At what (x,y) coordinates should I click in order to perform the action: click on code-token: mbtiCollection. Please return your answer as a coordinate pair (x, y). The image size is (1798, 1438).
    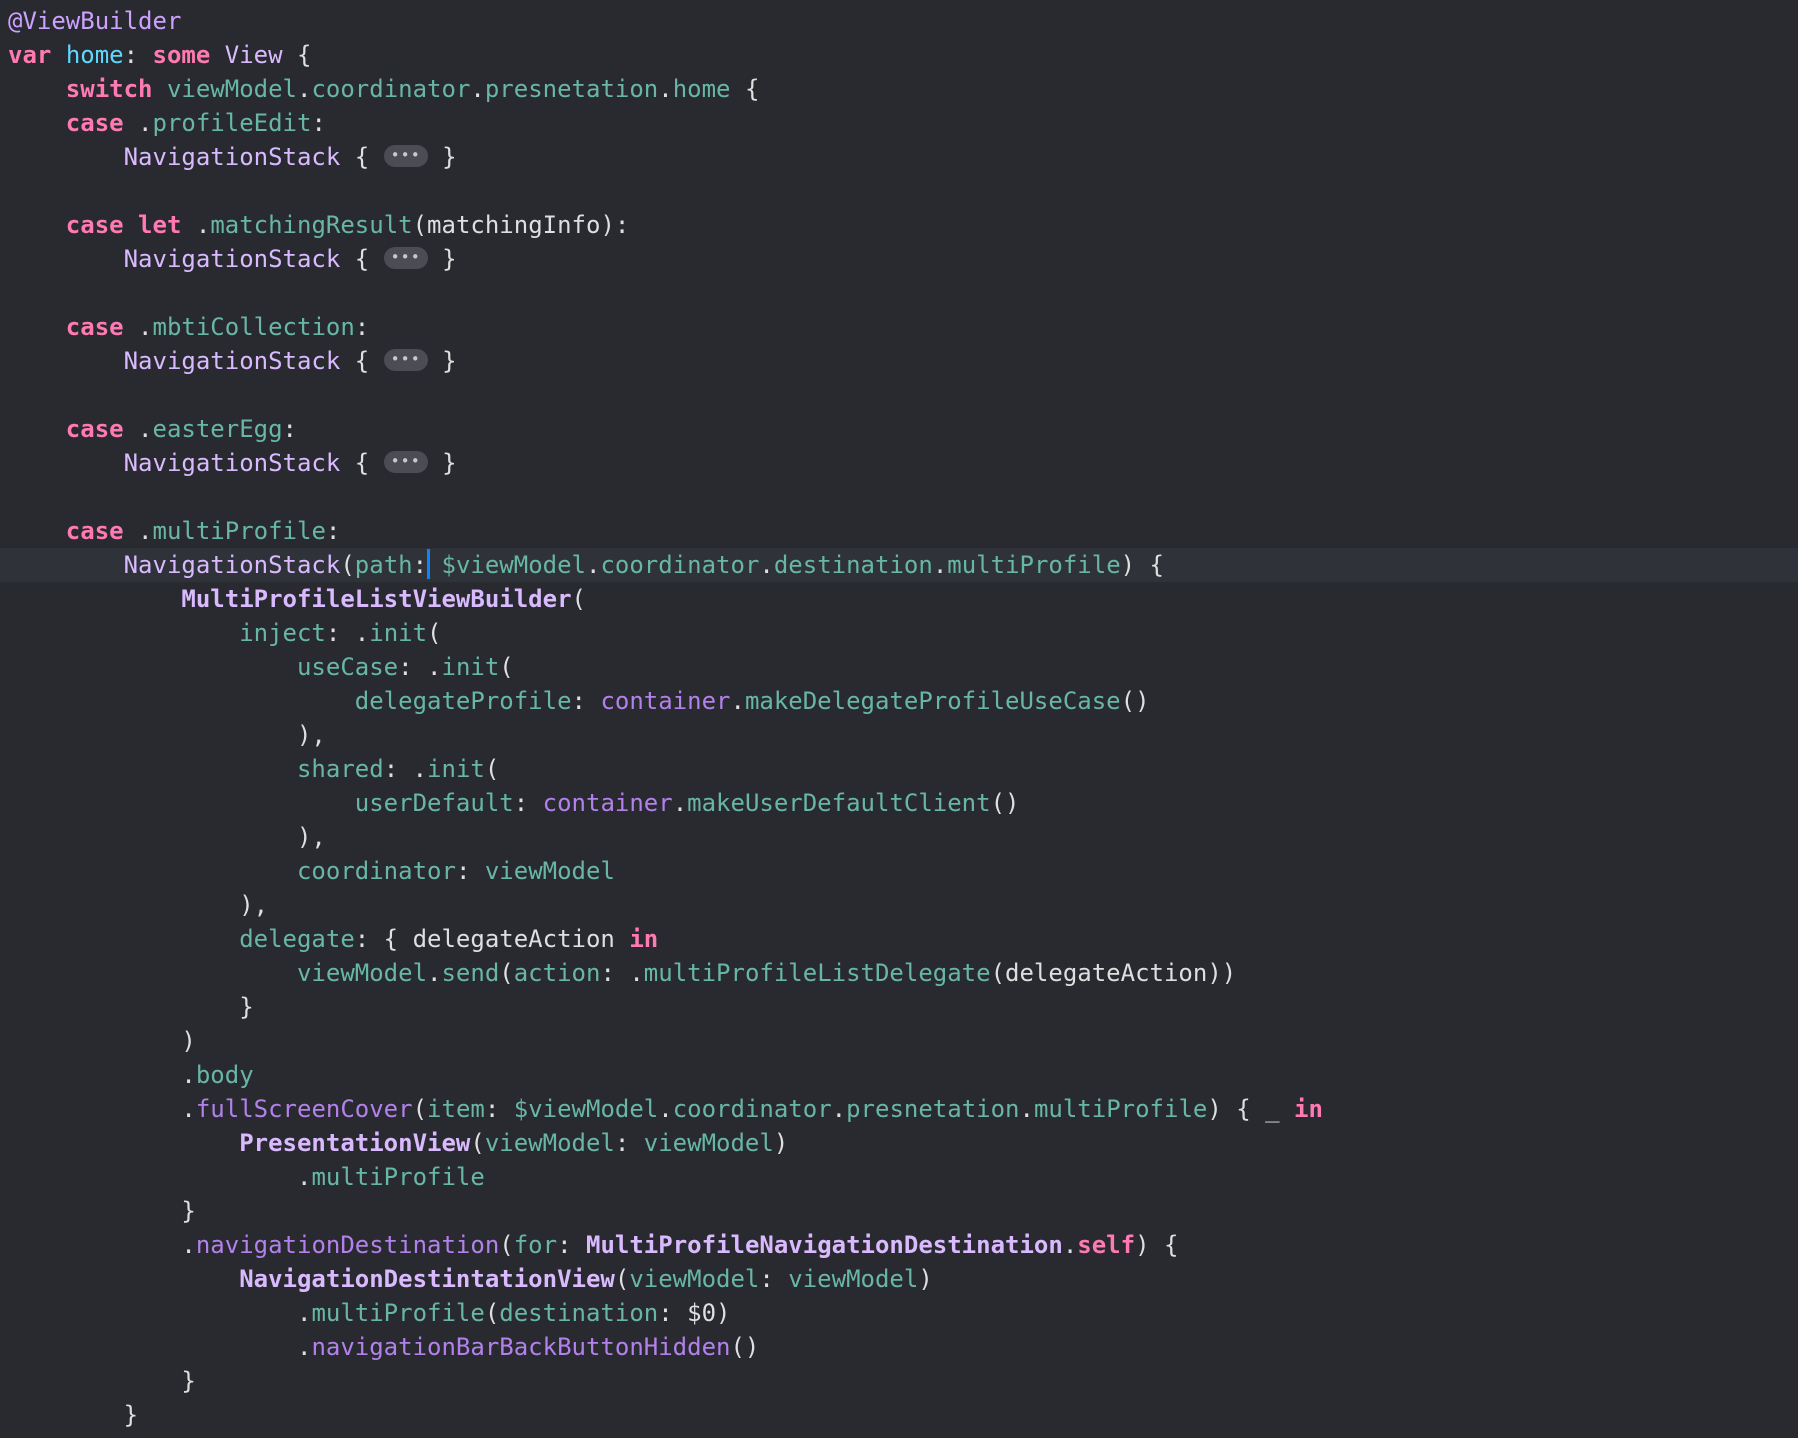
    Looking at the image, I should click on (253, 327).